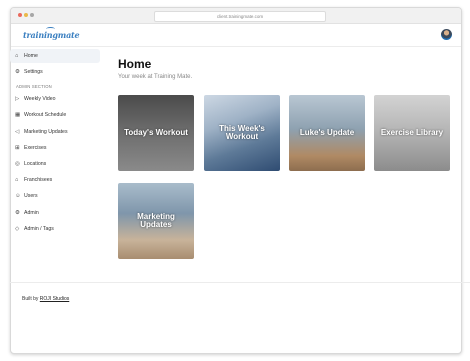 This screenshot has width=470, height=361. Describe the element at coordinates (55, 180) in the screenshot. I see `sidebar-item-franchisees: ⌂ Franchisees` at that location.